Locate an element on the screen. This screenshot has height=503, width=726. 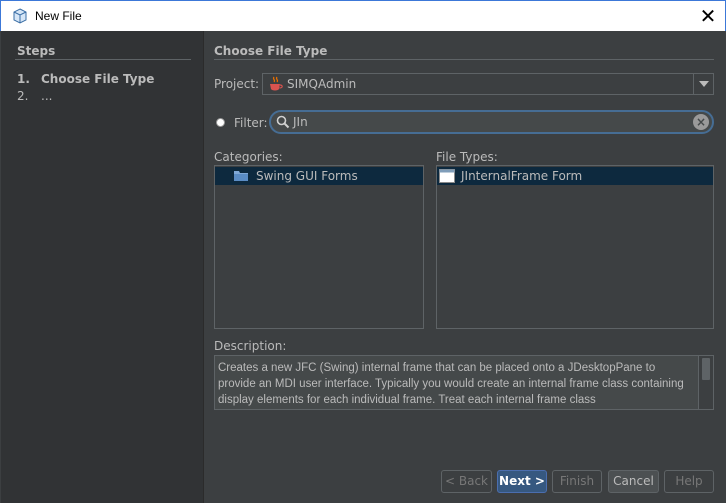
steps-heading: Steps is located at coordinates (36, 51).